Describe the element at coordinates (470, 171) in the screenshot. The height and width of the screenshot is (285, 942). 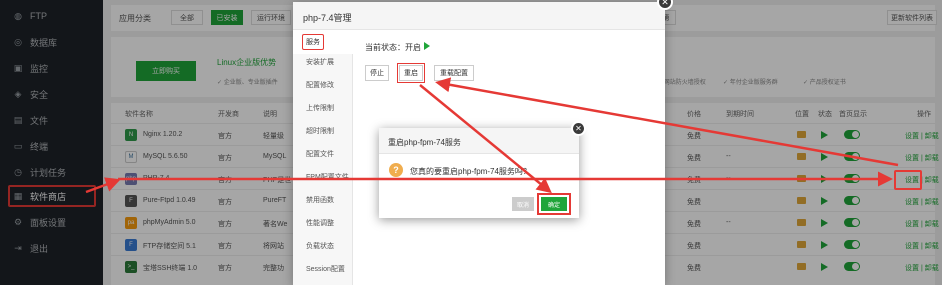
I see `confirm-message: 您真的要重启php-fpm-74服务吗？` at that location.